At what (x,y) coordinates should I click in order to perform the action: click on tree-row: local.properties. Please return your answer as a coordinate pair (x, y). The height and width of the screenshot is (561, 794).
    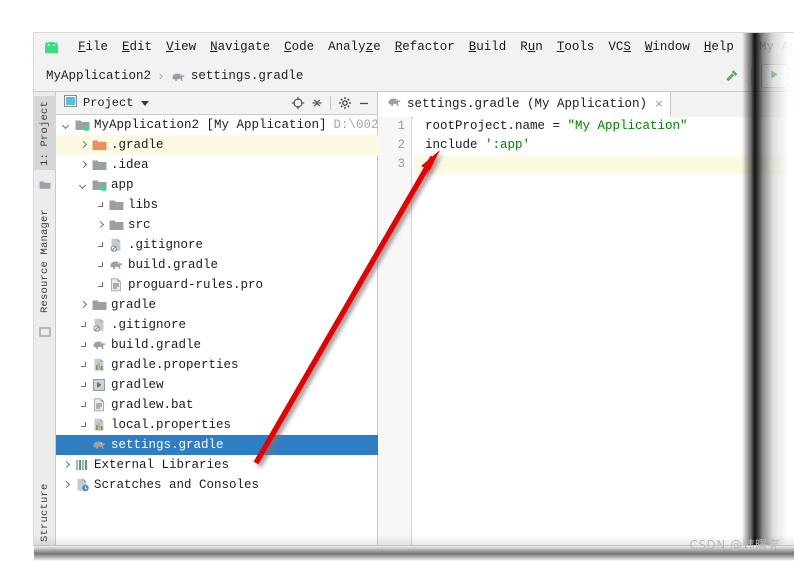
    Looking at the image, I should click on (217, 425).